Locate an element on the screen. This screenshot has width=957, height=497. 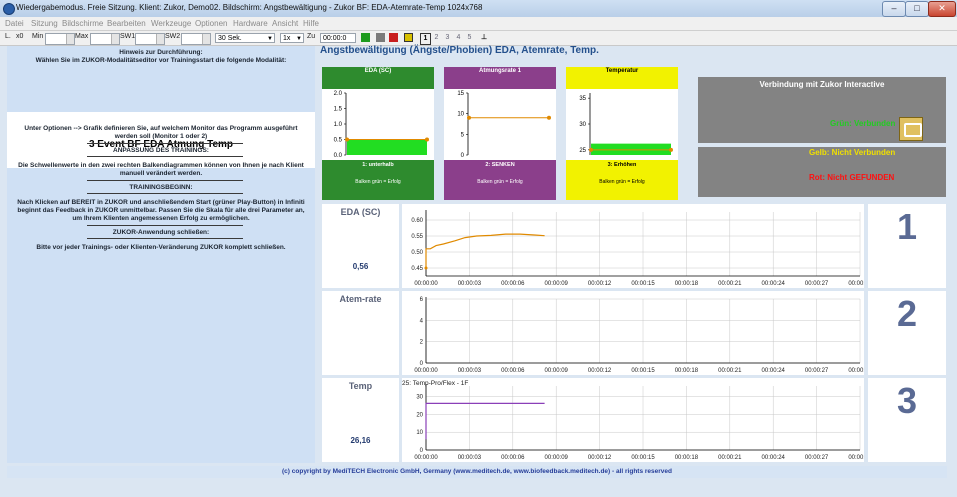
time-value: 00:00:0 is located at coordinates (335, 38).